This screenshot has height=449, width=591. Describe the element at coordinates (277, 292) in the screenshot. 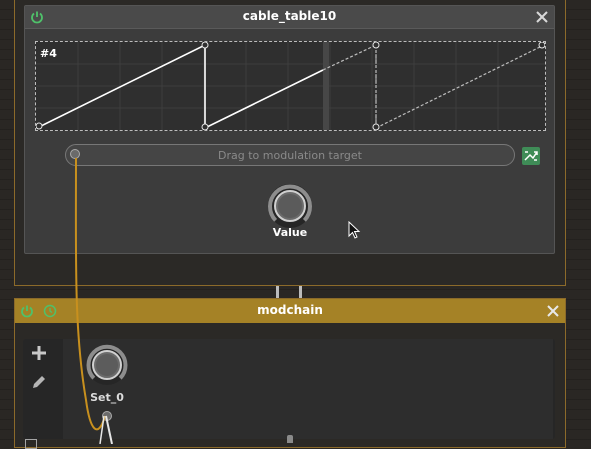

I see `connector-left` at that location.